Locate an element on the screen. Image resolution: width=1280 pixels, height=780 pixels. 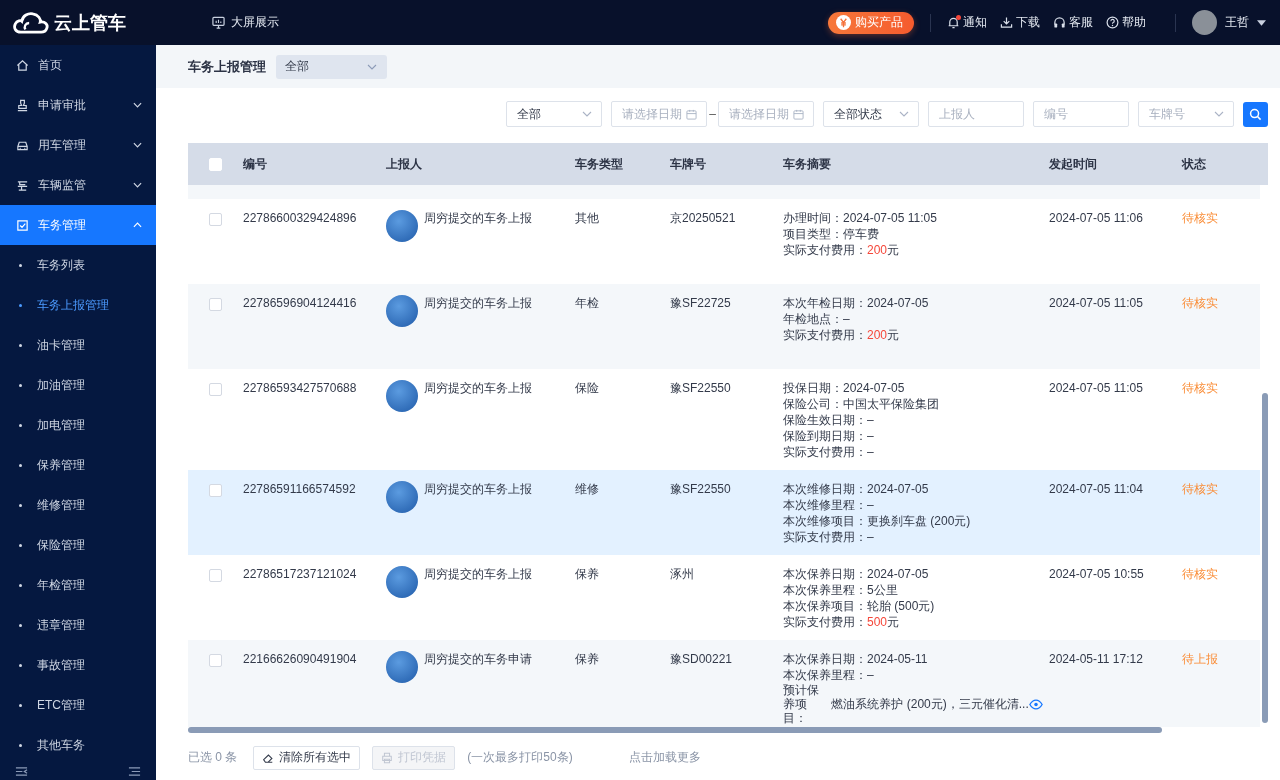
table-row: 22786591166574592 周穷提交的车务上报 维修 豫SF22550 本次维修日期：2024-07-05 本次维修里程：– 本次维修项目：更换刹车盘 (200元) 实际支付费用：– 2024-07-05 11:04 待核实 is located at coordinates (724, 512).